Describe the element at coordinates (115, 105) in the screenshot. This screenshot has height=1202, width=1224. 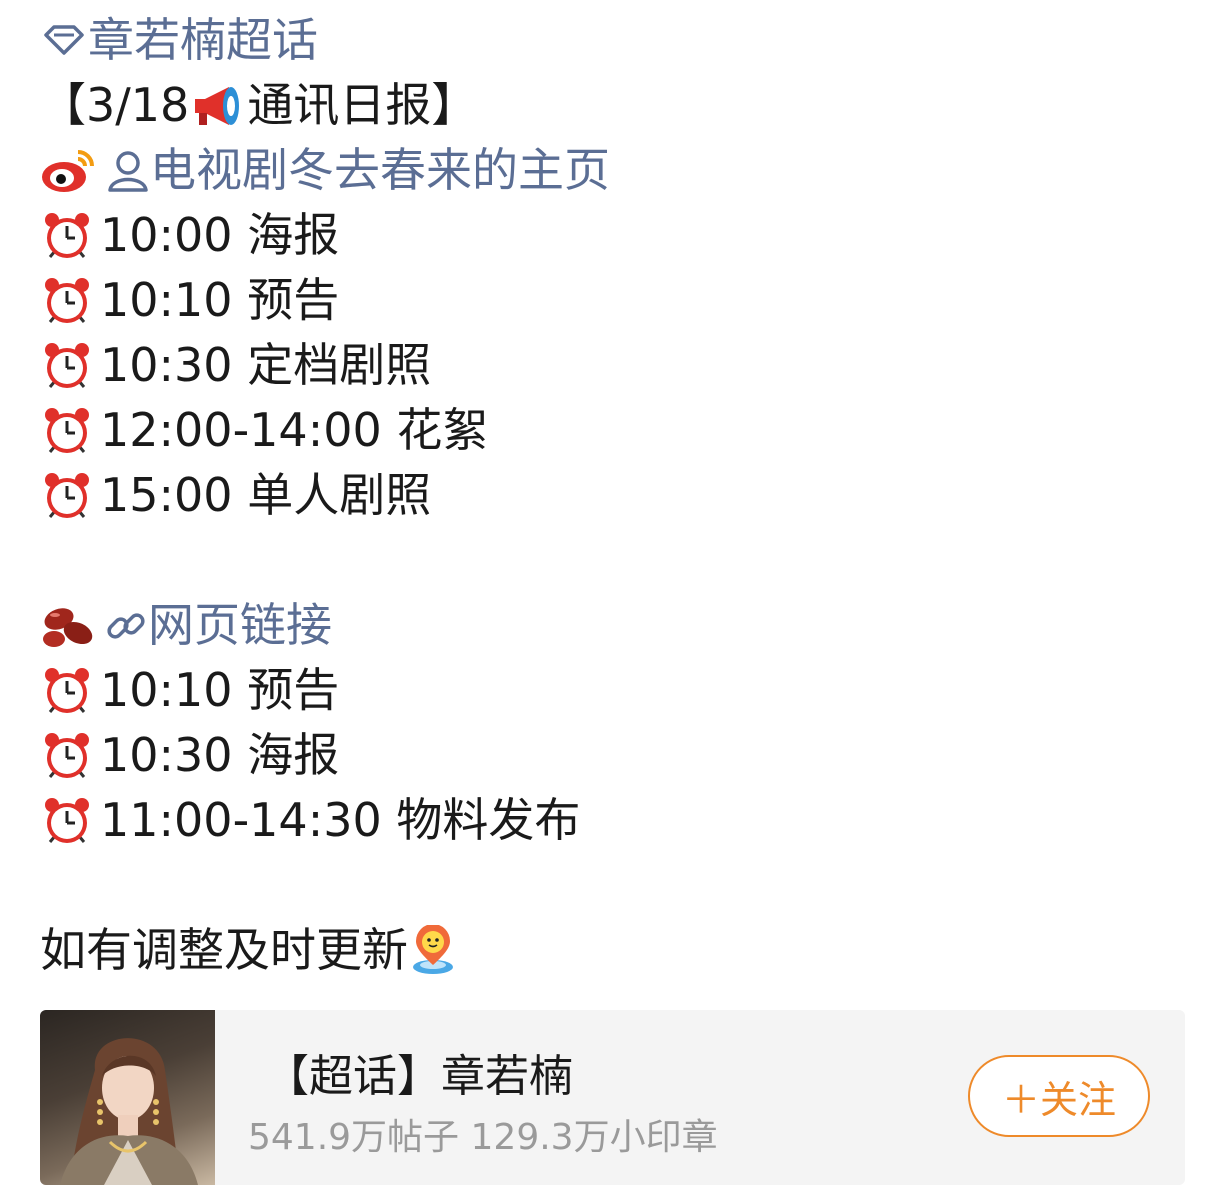
I see `header-text: 【3/18` at that location.